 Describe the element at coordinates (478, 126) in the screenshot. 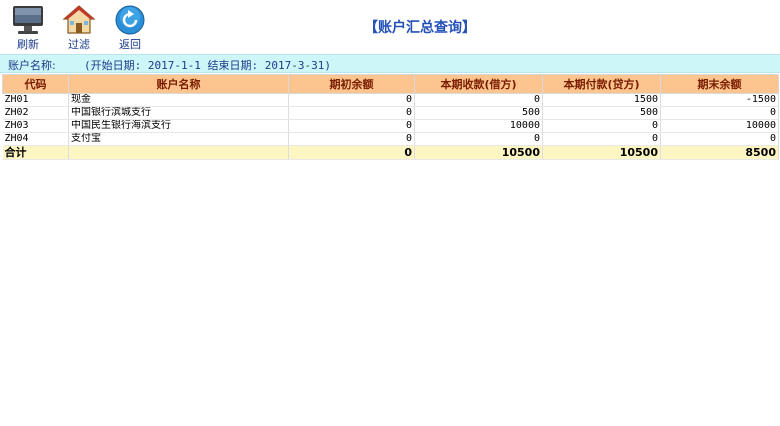

I see `cell-debit: 10000` at that location.